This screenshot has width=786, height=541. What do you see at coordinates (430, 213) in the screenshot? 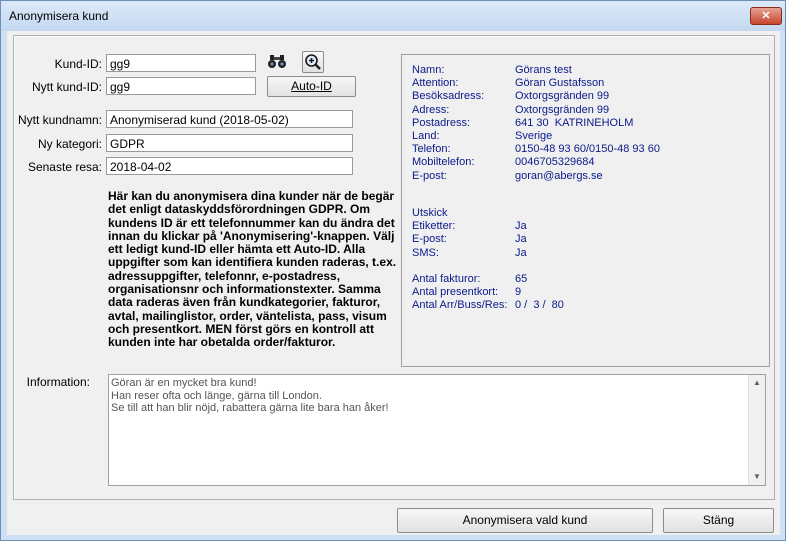
I see `utskick-header: Utskick` at bounding box center [430, 213].